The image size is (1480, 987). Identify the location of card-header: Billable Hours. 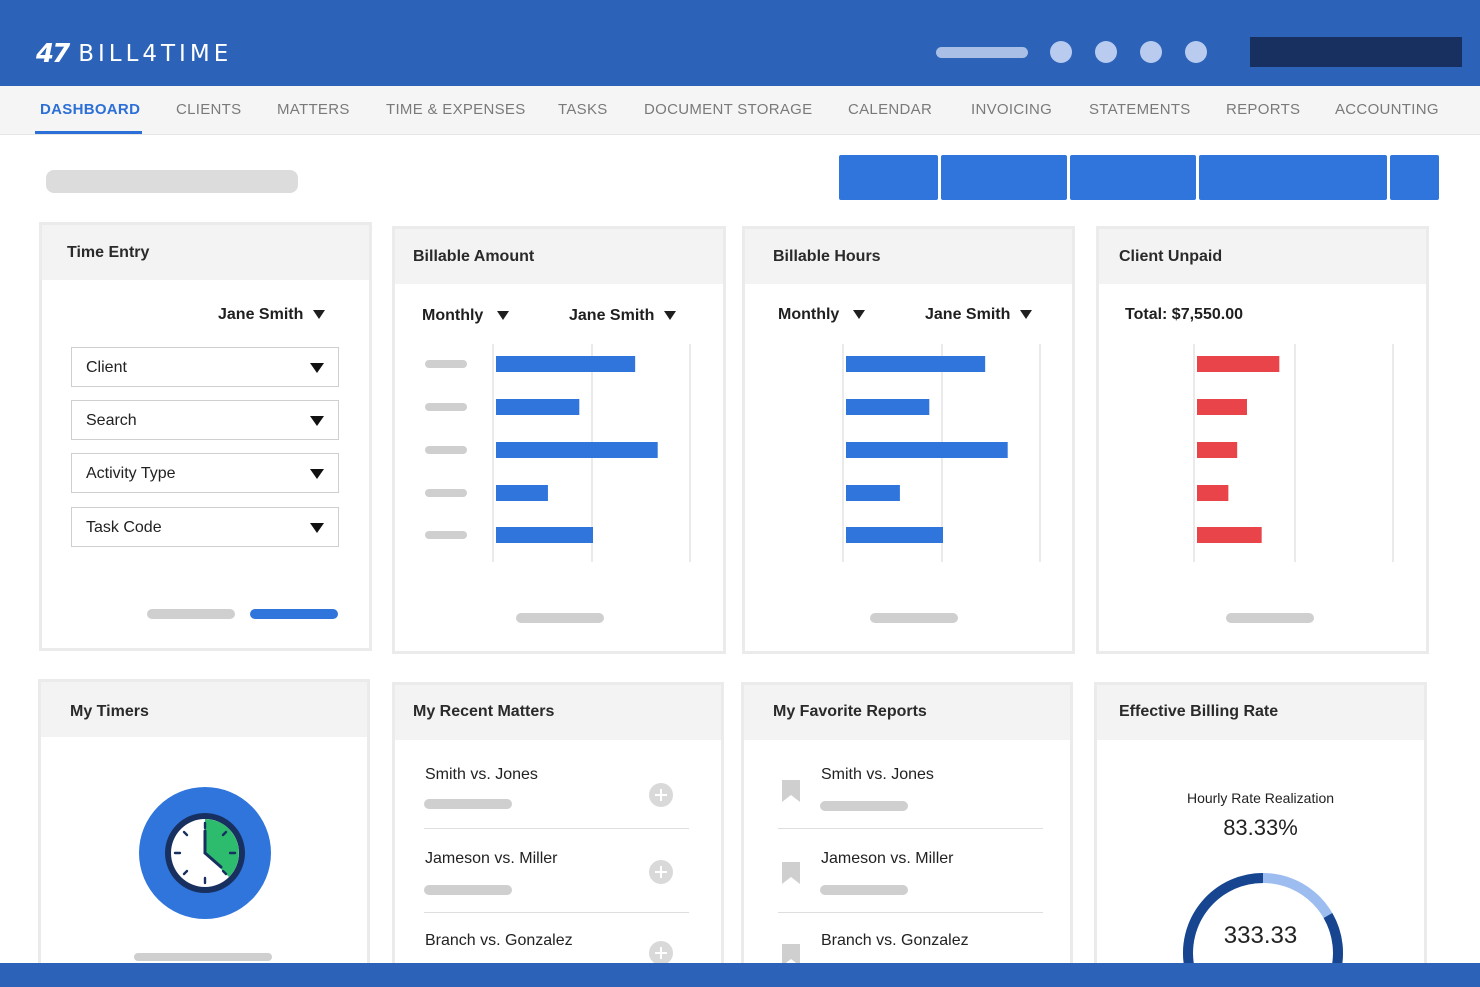
(908, 256).